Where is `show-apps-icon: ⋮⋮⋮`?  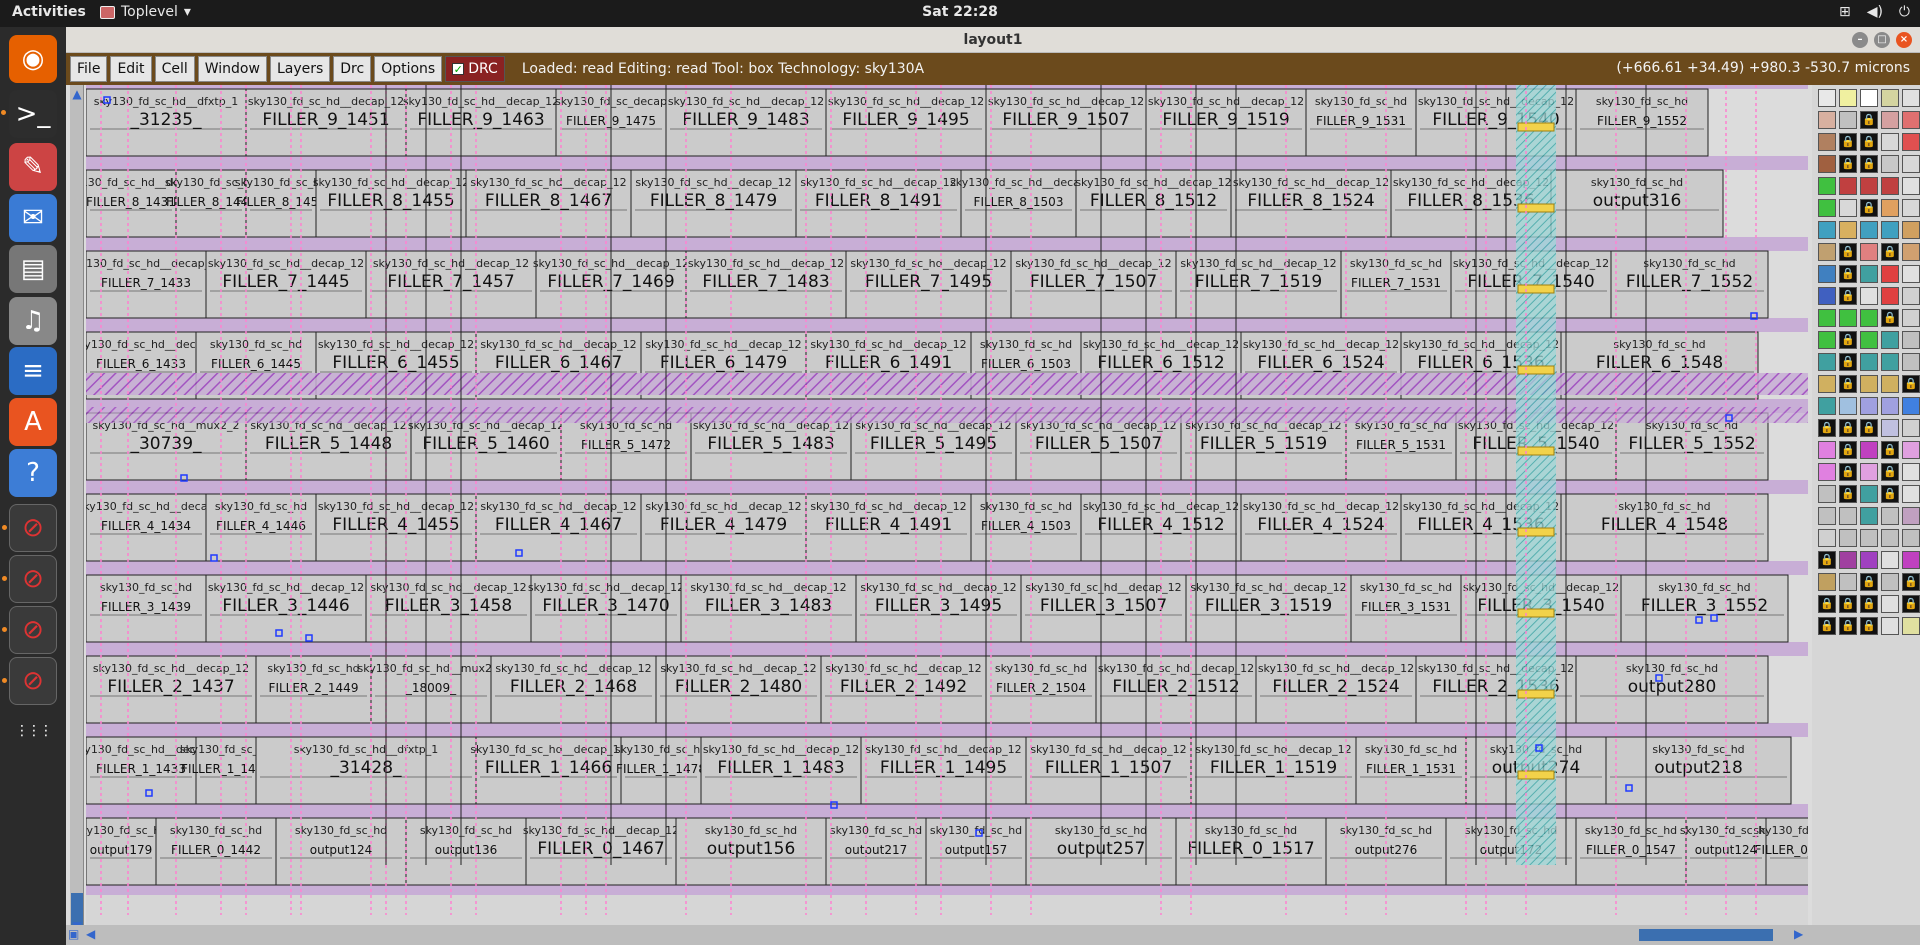
show-apps-icon: ⋮⋮⋮ is located at coordinates (33, 731).